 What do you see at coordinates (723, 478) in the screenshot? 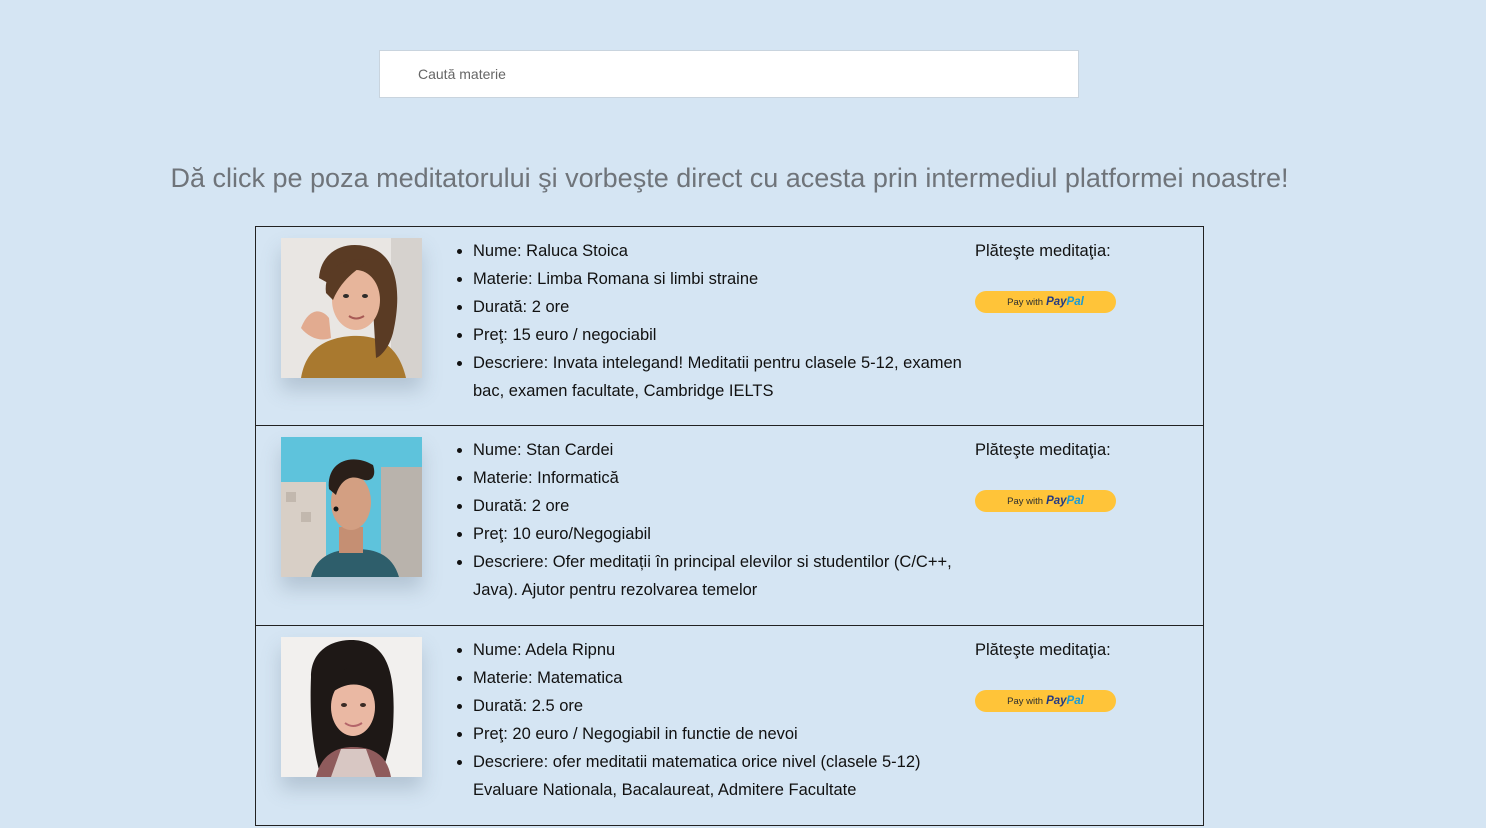
I see `tutor-subject: Materie: Informatică` at bounding box center [723, 478].